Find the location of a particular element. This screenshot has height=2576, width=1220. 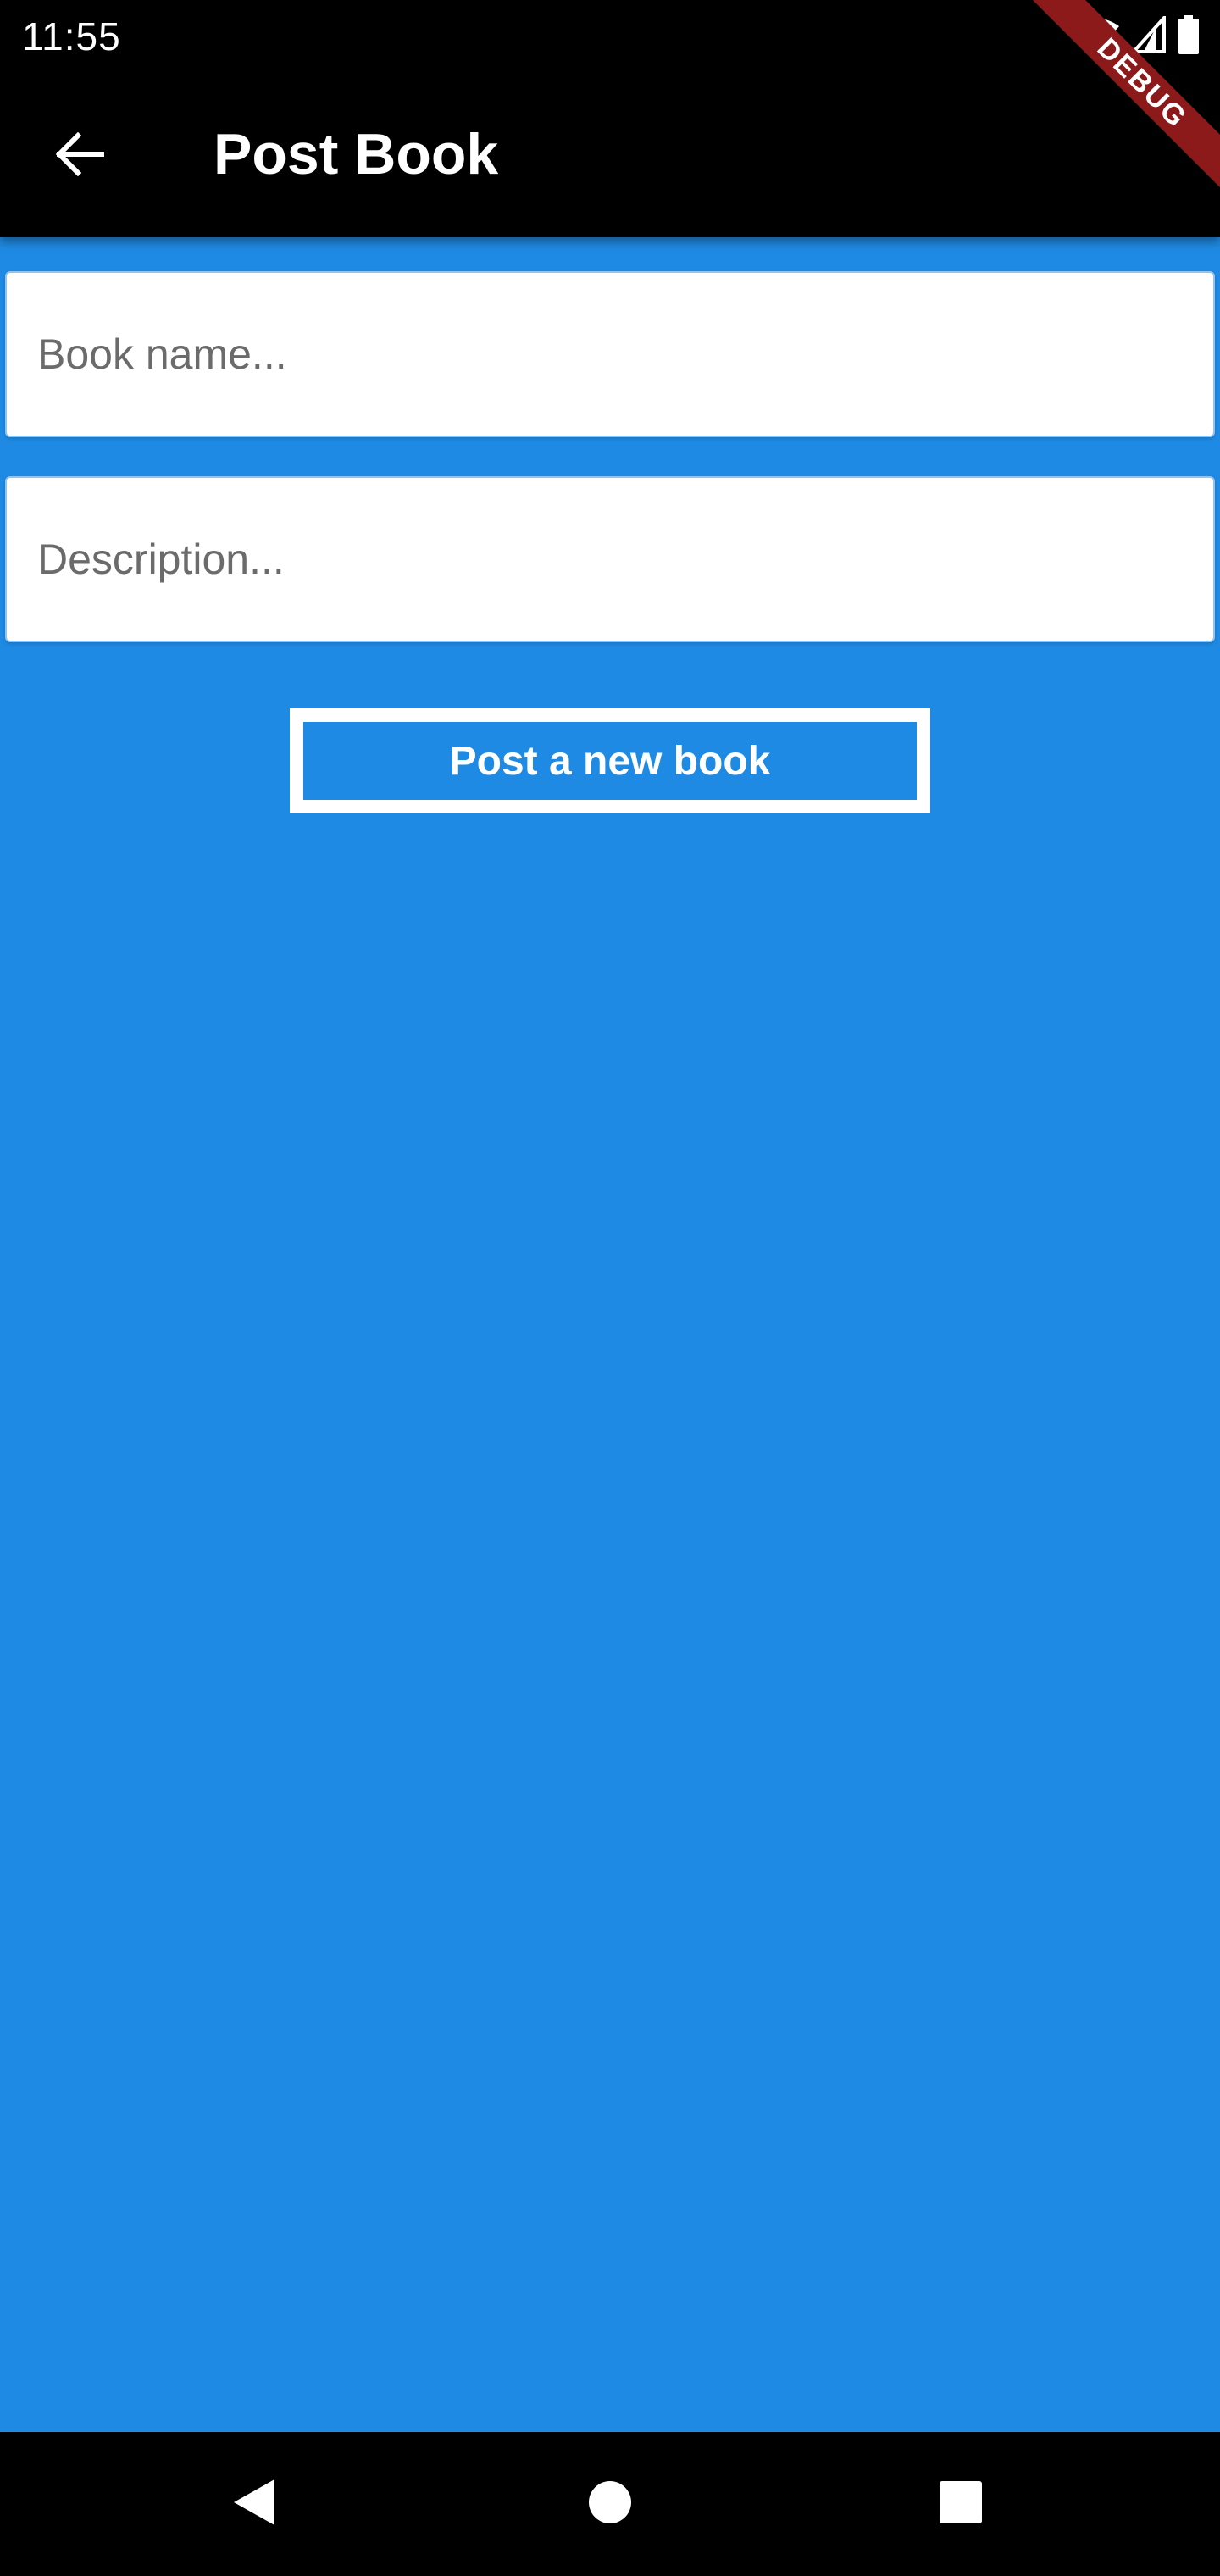

book-name-input is located at coordinates (610, 354).